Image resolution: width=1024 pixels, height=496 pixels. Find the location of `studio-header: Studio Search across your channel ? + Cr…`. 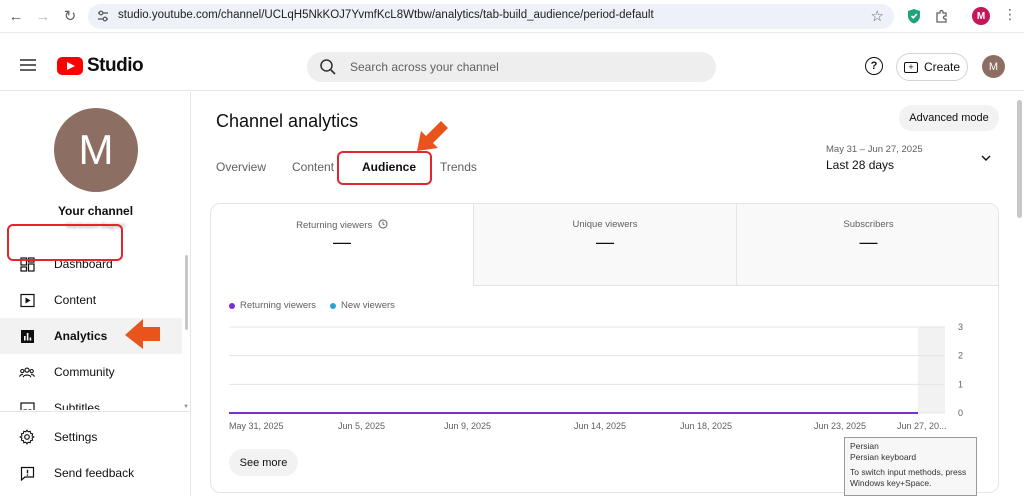

studio-header: Studio Search across your channel ? + Cr… is located at coordinates (512, 62).